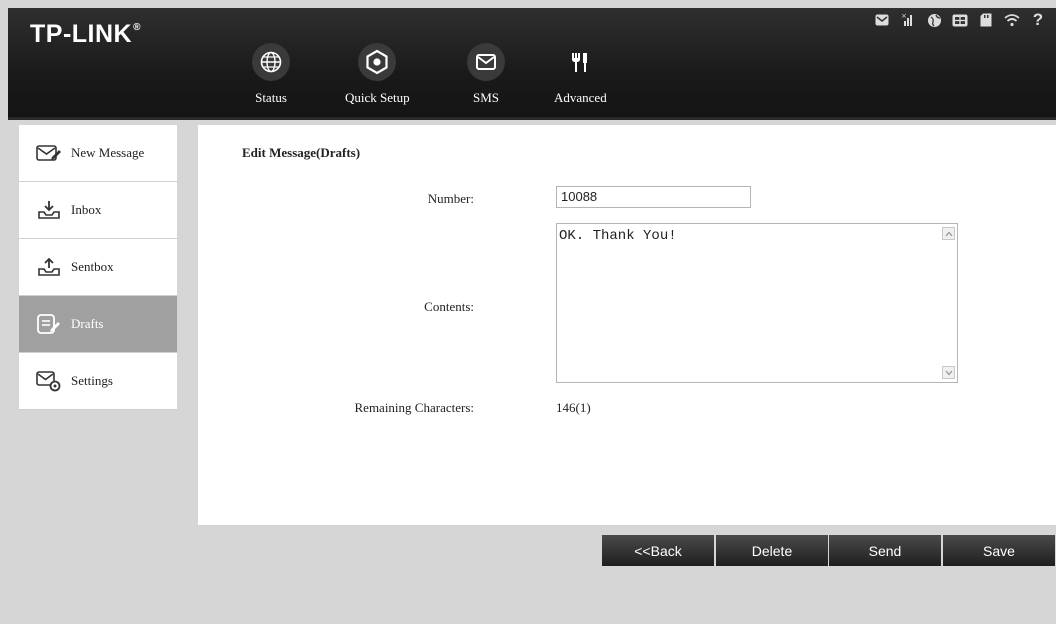 The image size is (1056, 624). I want to click on scroll-down-button, so click(948, 372).